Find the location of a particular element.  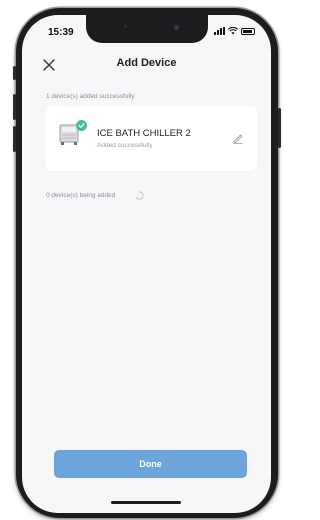

status-time: 15:39 is located at coordinates (61, 32).